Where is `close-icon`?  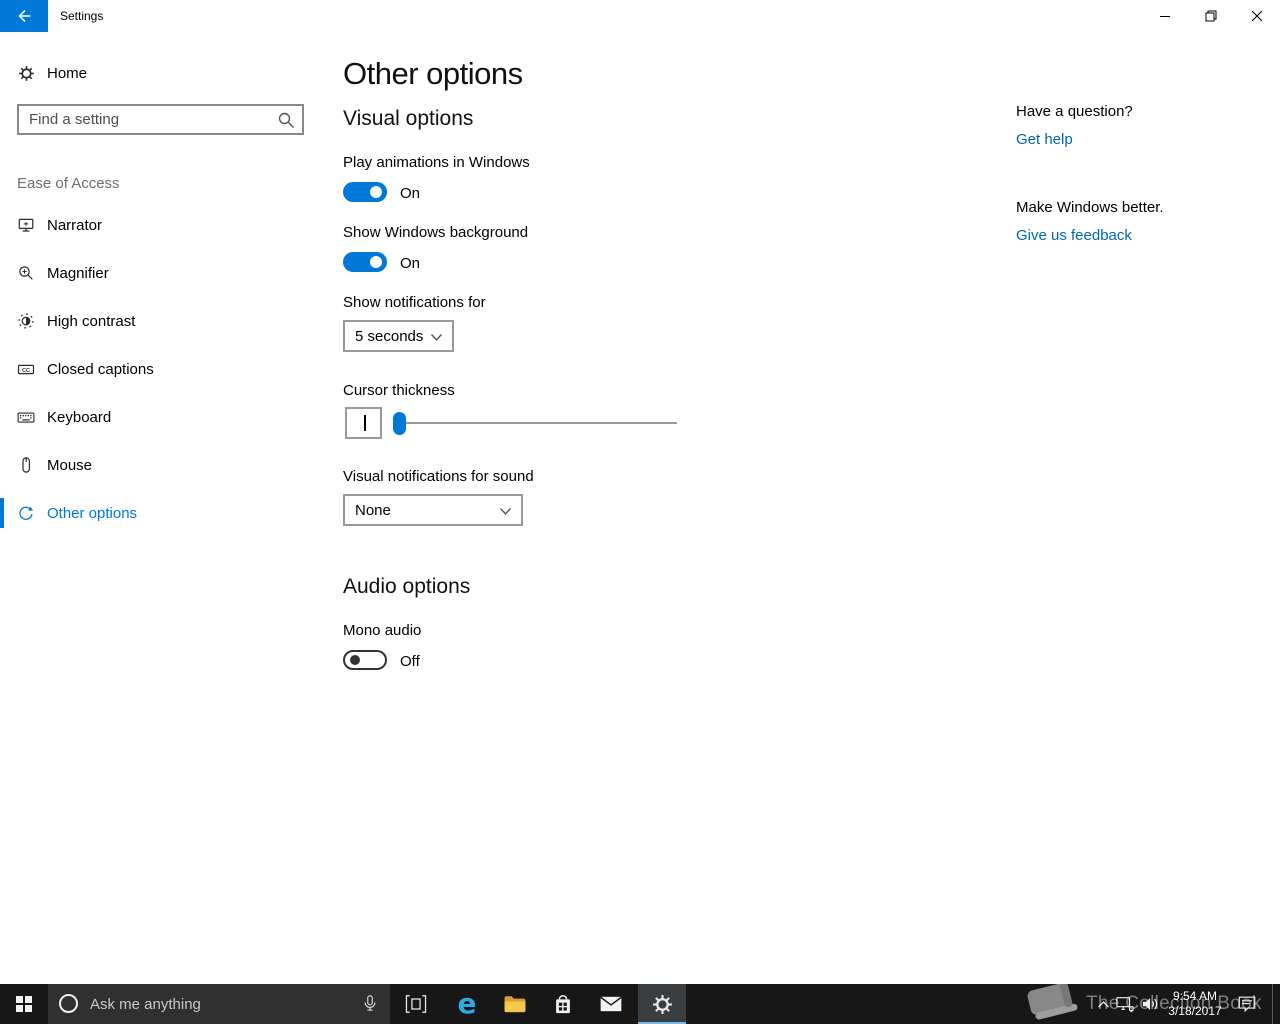 close-icon is located at coordinates (1257, 16).